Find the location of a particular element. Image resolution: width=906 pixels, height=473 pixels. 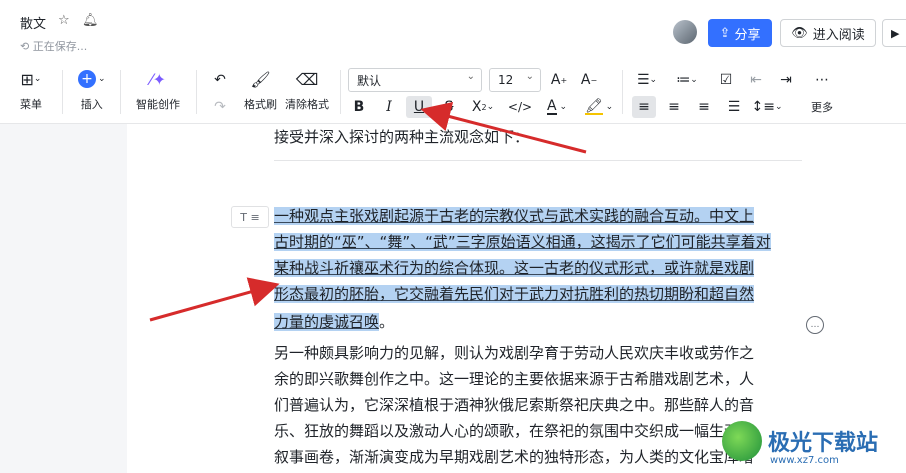

arrow-to-underline is located at coordinates (503, 128).